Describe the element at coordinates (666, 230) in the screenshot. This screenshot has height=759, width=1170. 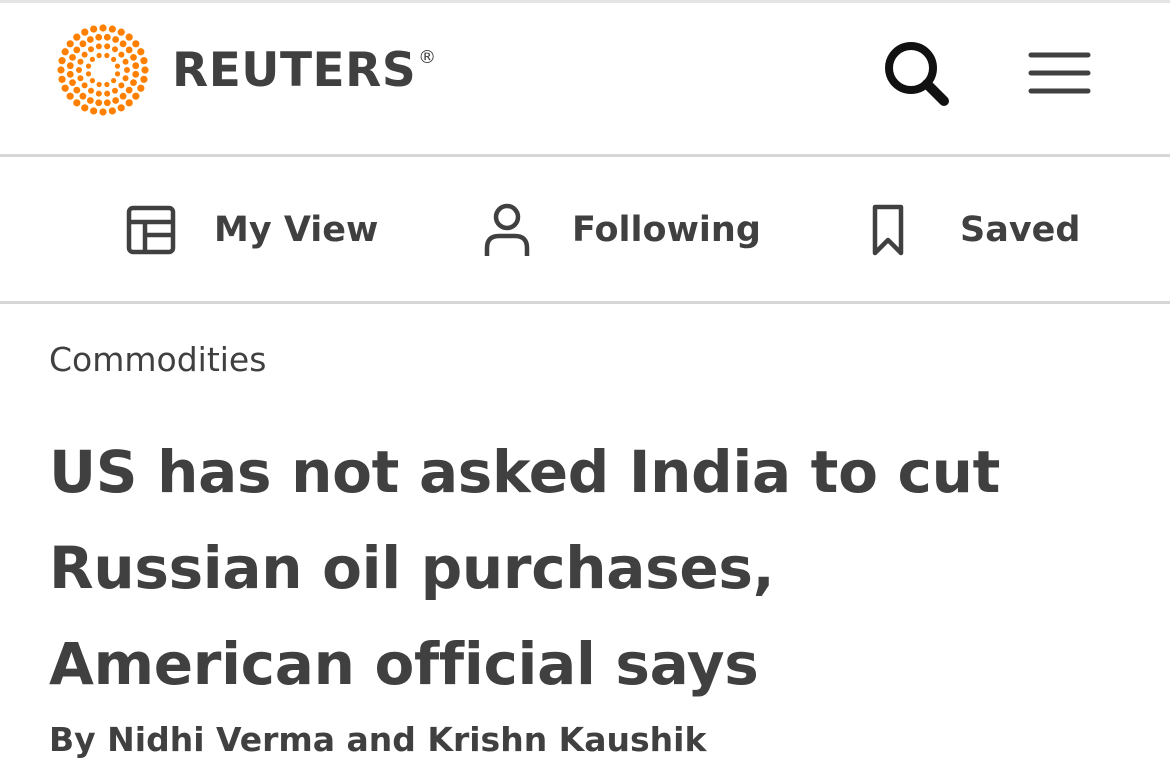
I see `nav-following-label: Following` at that location.